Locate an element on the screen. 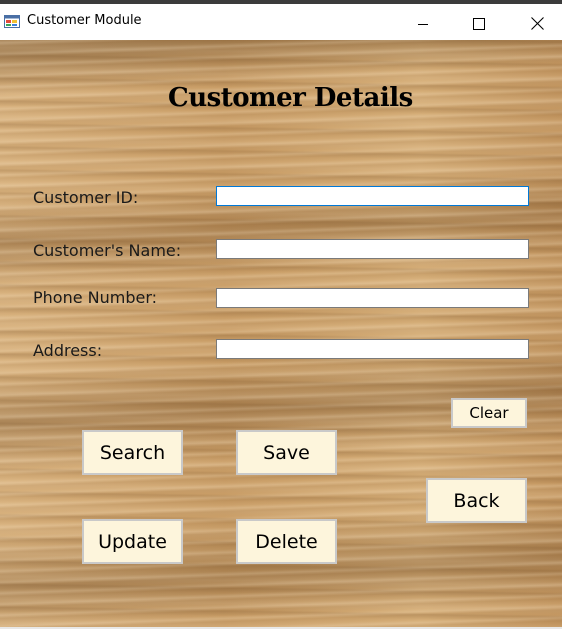 The width and height of the screenshot is (562, 629). window-title-bar: Customer Module is located at coordinates (281, 22).